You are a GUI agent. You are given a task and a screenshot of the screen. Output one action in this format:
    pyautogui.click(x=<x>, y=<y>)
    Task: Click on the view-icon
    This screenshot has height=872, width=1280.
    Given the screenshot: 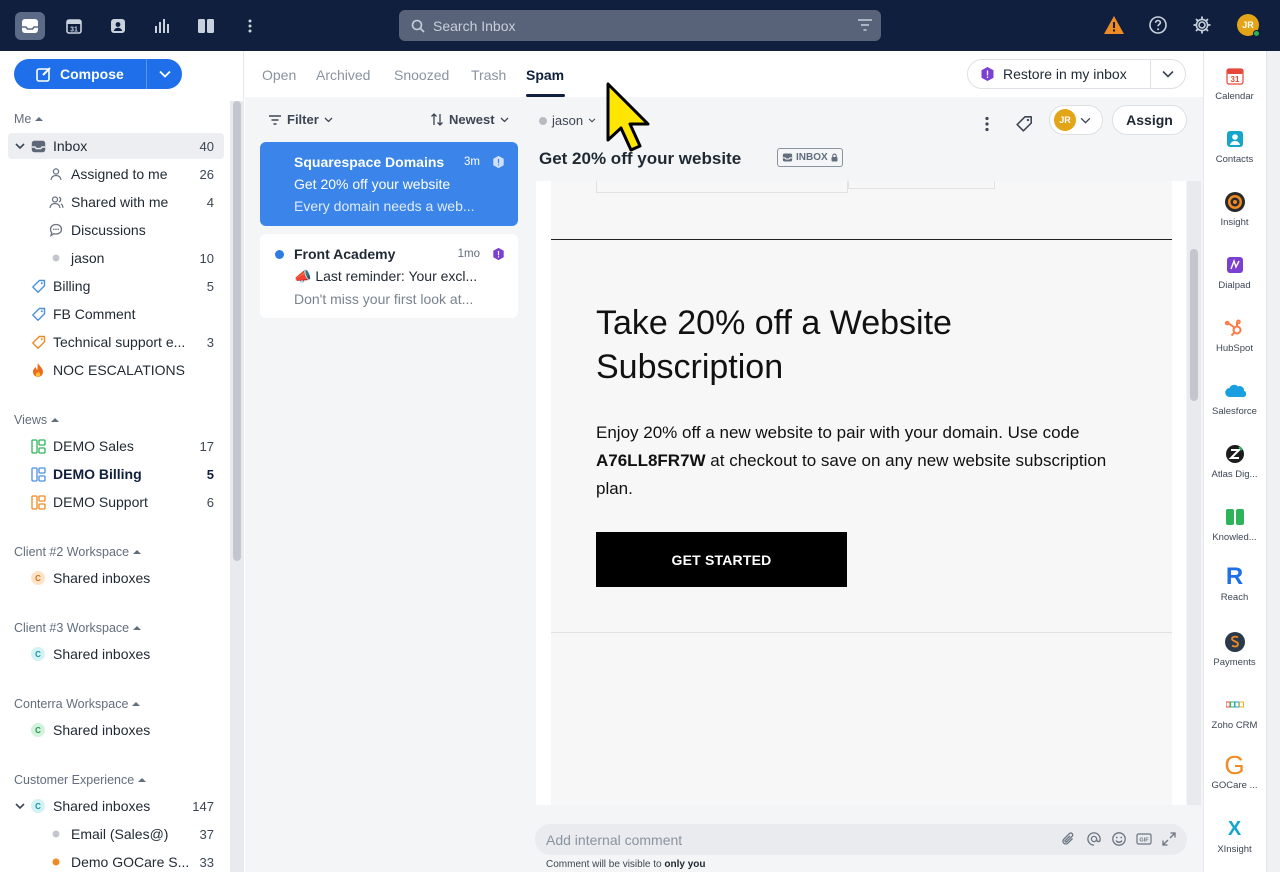 What is the action you would take?
    pyautogui.click(x=38, y=446)
    